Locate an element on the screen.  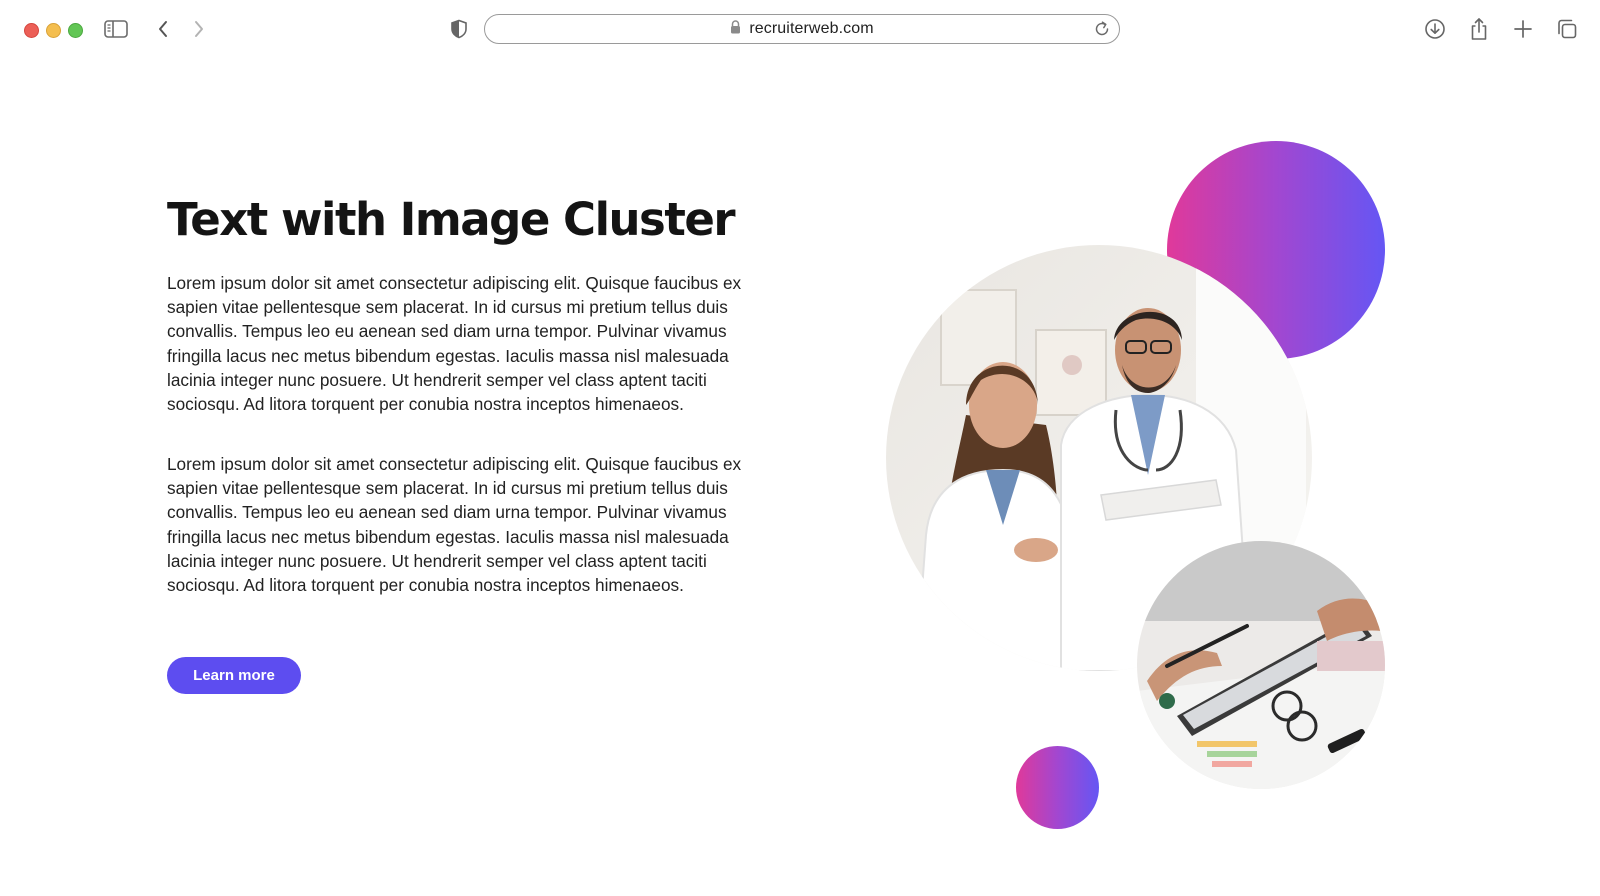
tablet-desk-photo is located at coordinates (1261, 665).